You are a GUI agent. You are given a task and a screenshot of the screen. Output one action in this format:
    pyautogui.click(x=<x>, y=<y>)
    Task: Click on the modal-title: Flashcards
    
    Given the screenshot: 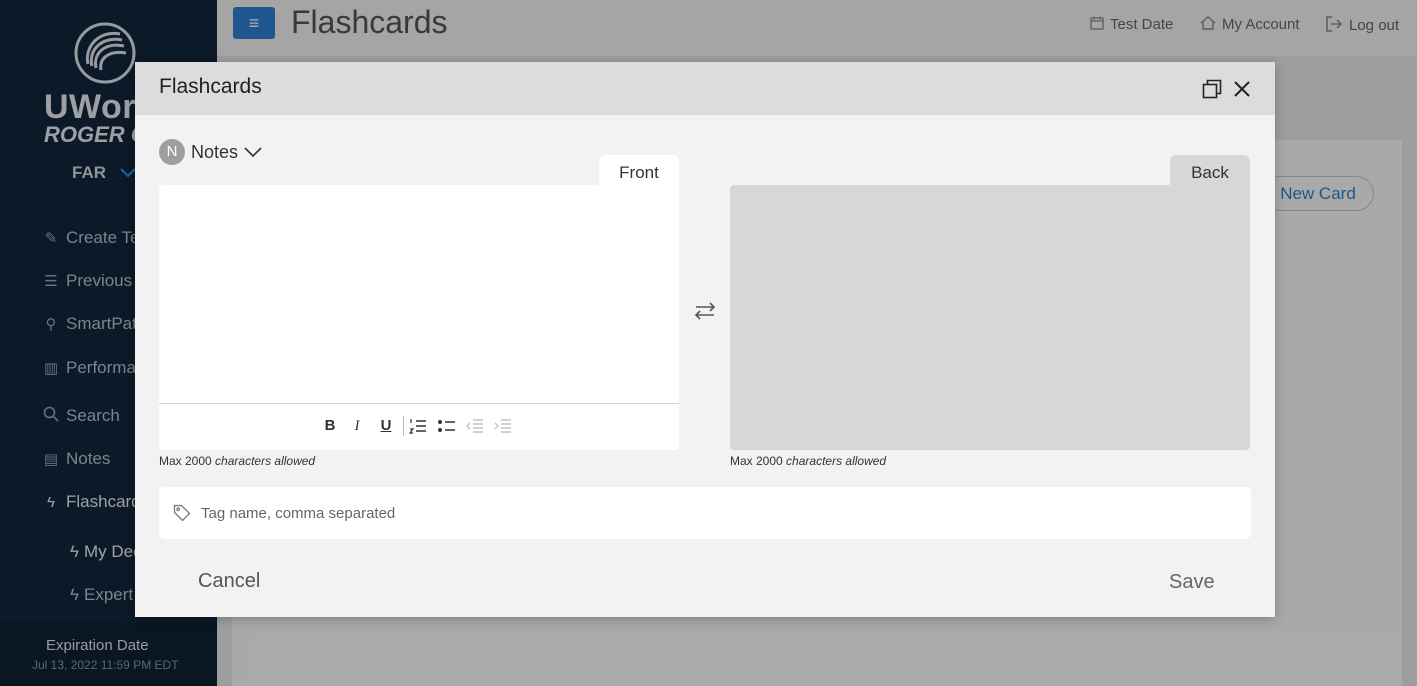 What is the action you would take?
    pyautogui.click(x=210, y=86)
    